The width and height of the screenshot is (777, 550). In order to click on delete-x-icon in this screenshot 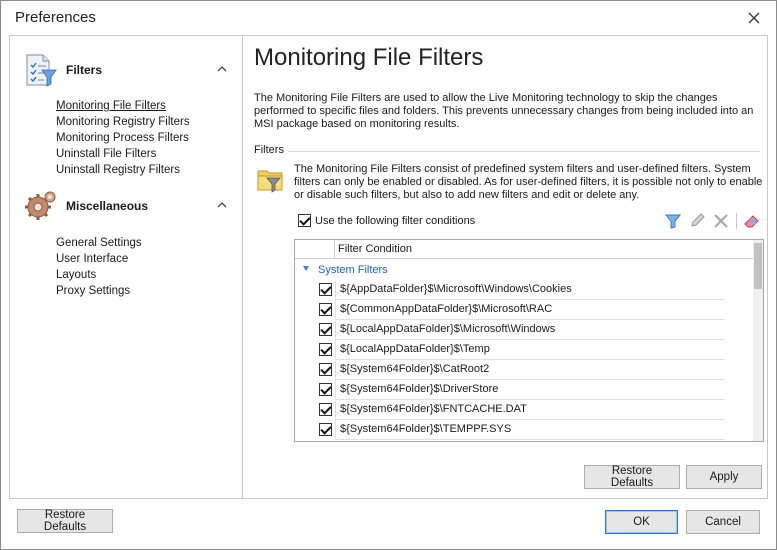, I will do `click(721, 221)`.